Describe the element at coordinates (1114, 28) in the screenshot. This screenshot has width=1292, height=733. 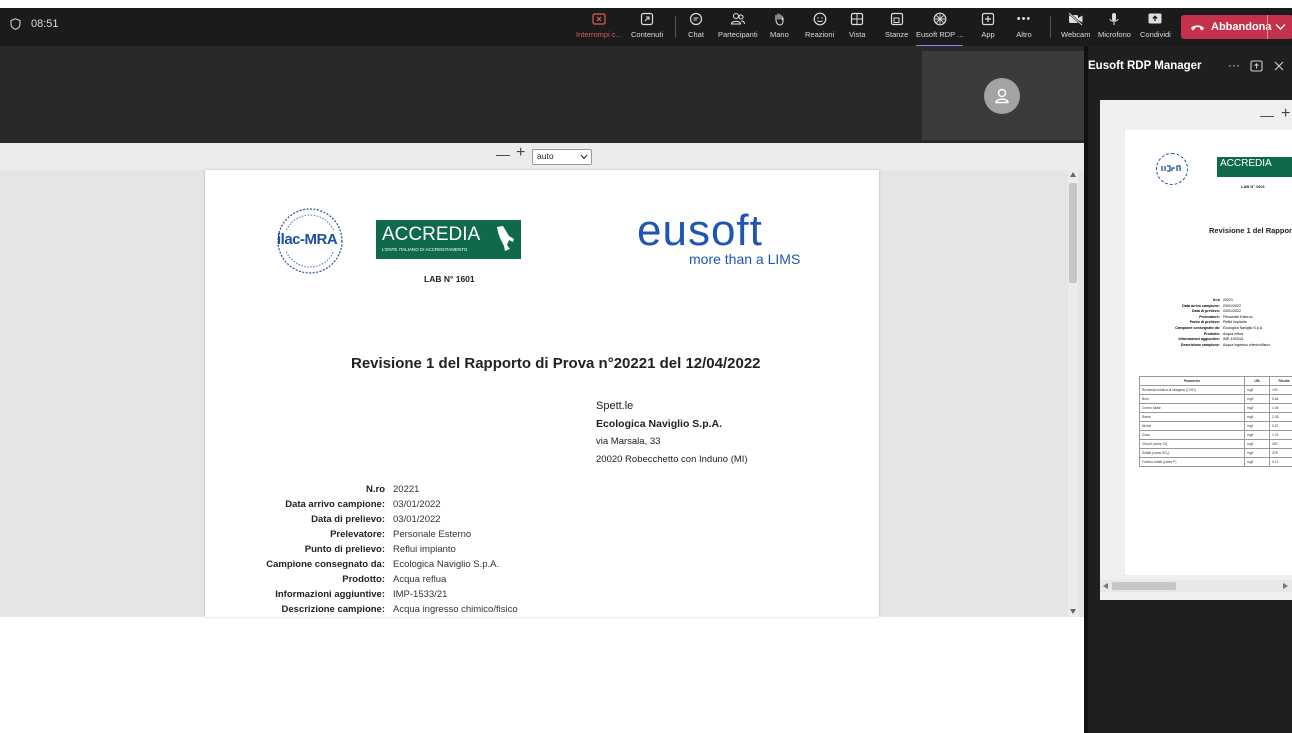
I see `microphone-toggle-button: Microfono` at that location.